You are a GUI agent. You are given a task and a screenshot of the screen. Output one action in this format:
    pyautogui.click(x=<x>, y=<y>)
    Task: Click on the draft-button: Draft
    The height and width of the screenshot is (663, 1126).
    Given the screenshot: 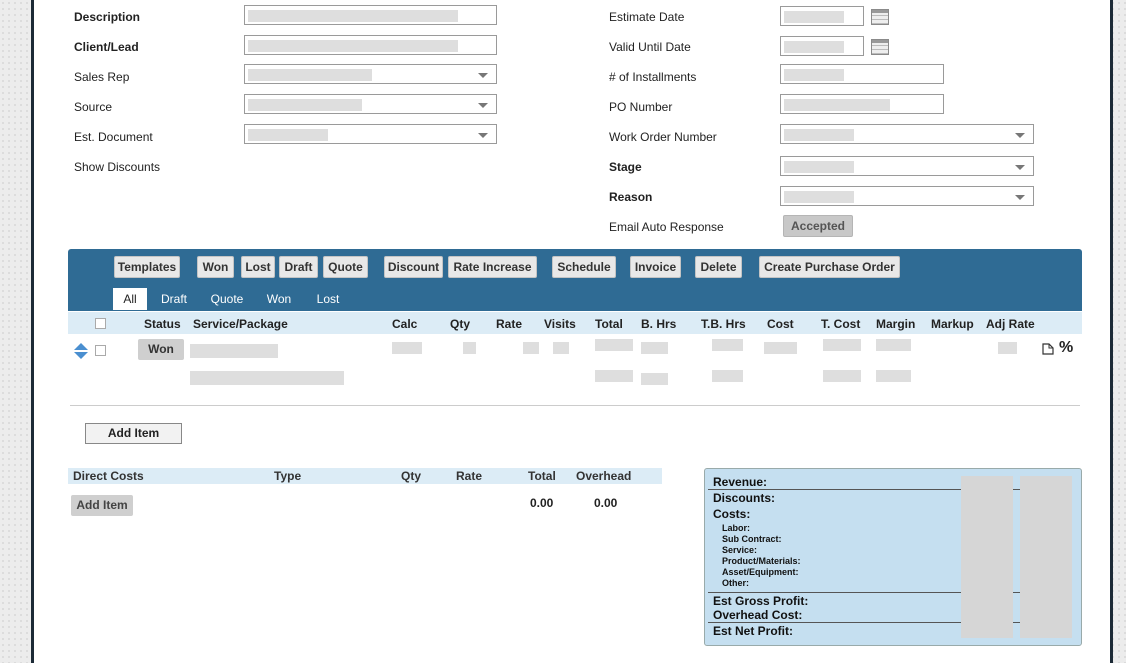 What is the action you would take?
    pyautogui.click(x=298, y=267)
    